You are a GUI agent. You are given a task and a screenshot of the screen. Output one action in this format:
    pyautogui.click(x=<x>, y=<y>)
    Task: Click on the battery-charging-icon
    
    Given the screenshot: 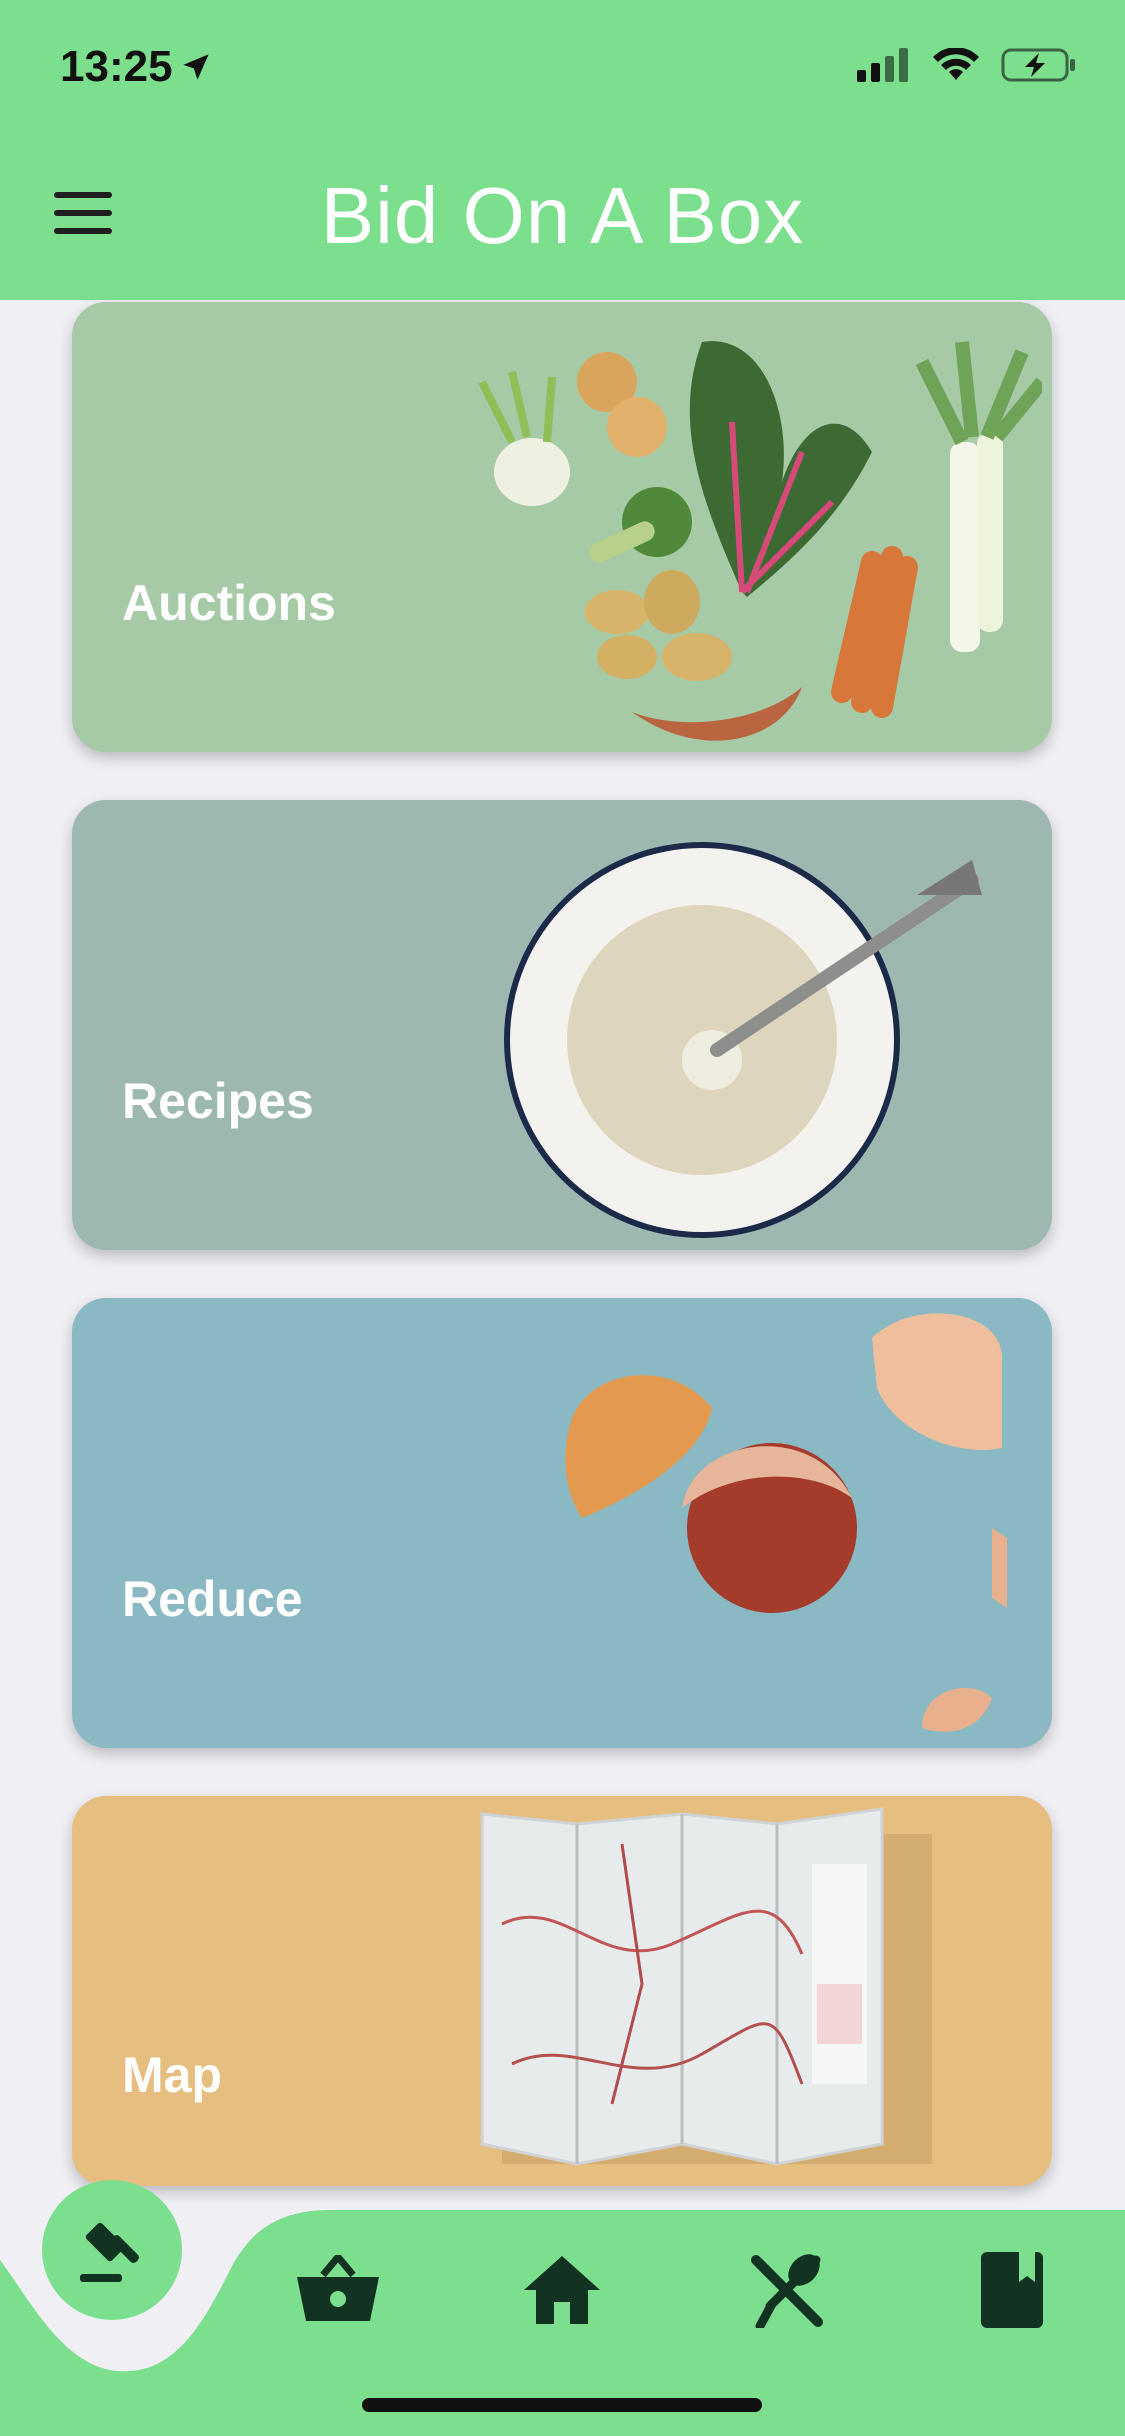 What is the action you would take?
    pyautogui.click(x=1038, y=65)
    